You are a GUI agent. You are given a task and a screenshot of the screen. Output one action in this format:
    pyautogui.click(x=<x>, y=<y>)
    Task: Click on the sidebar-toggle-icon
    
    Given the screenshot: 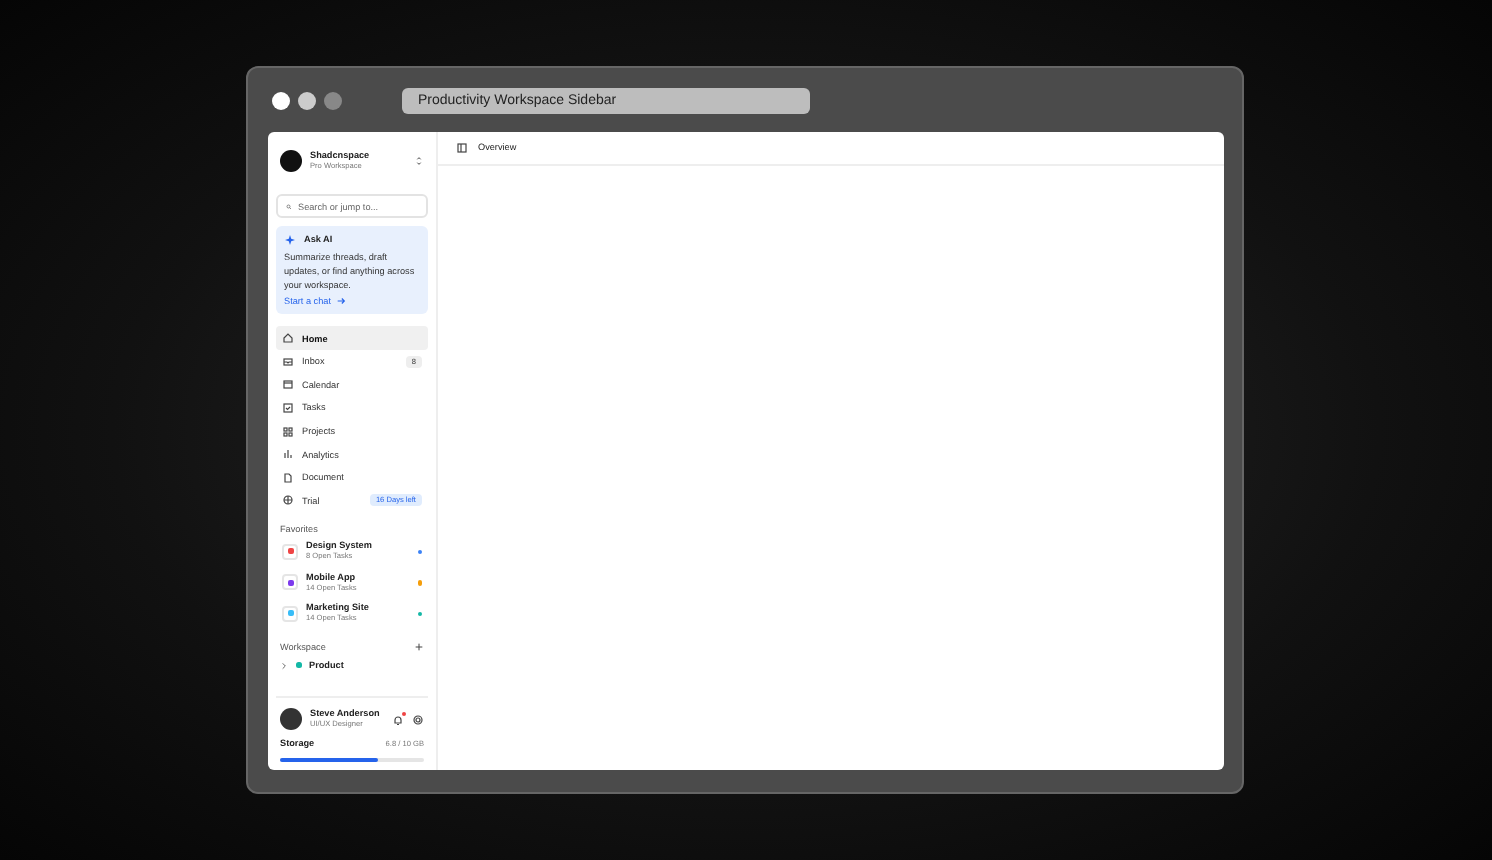 What is the action you would take?
    pyautogui.click(x=462, y=148)
    